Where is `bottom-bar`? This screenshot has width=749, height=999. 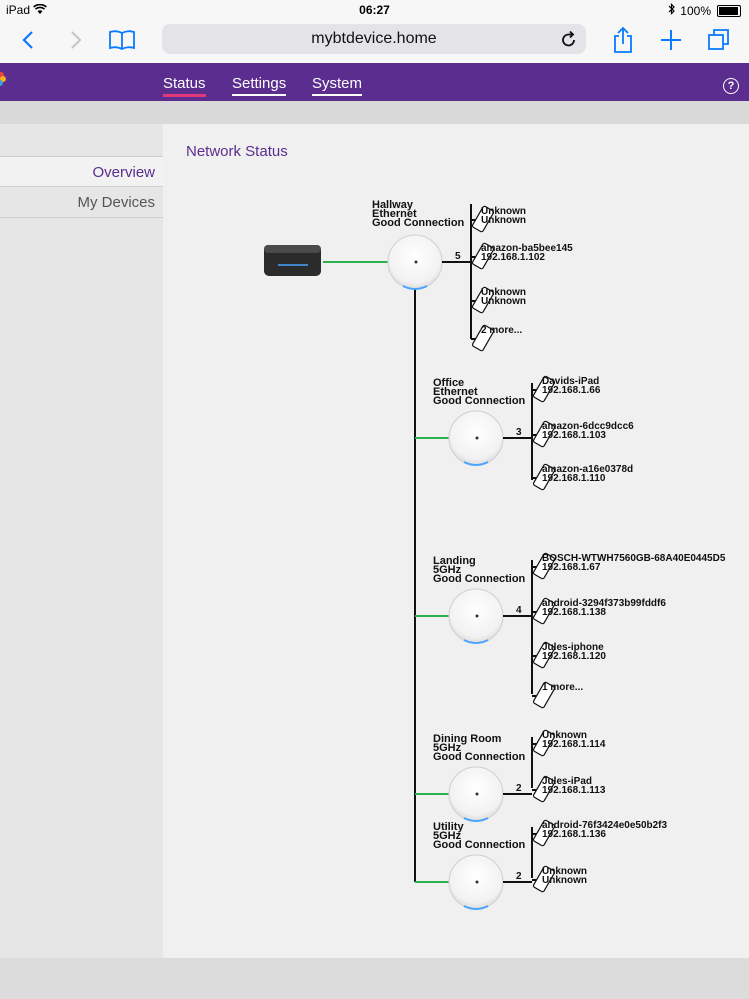
bottom-bar is located at coordinates (374, 978).